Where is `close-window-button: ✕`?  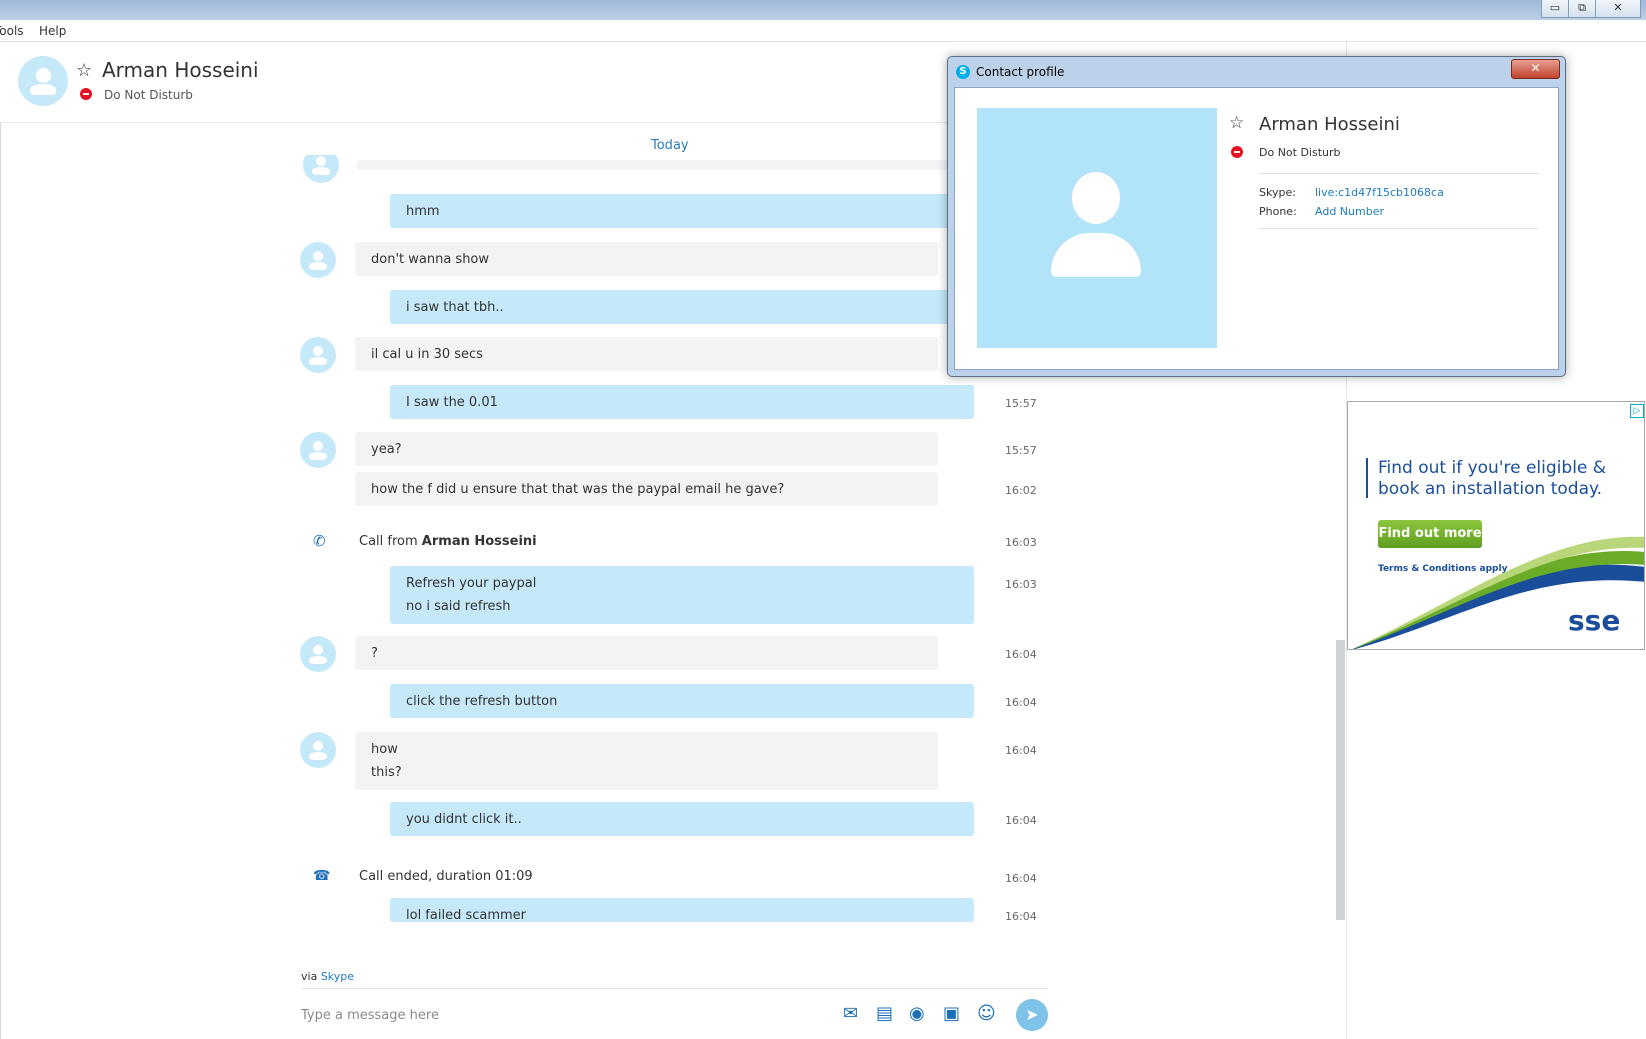
close-window-button: ✕ is located at coordinates (1618, 9).